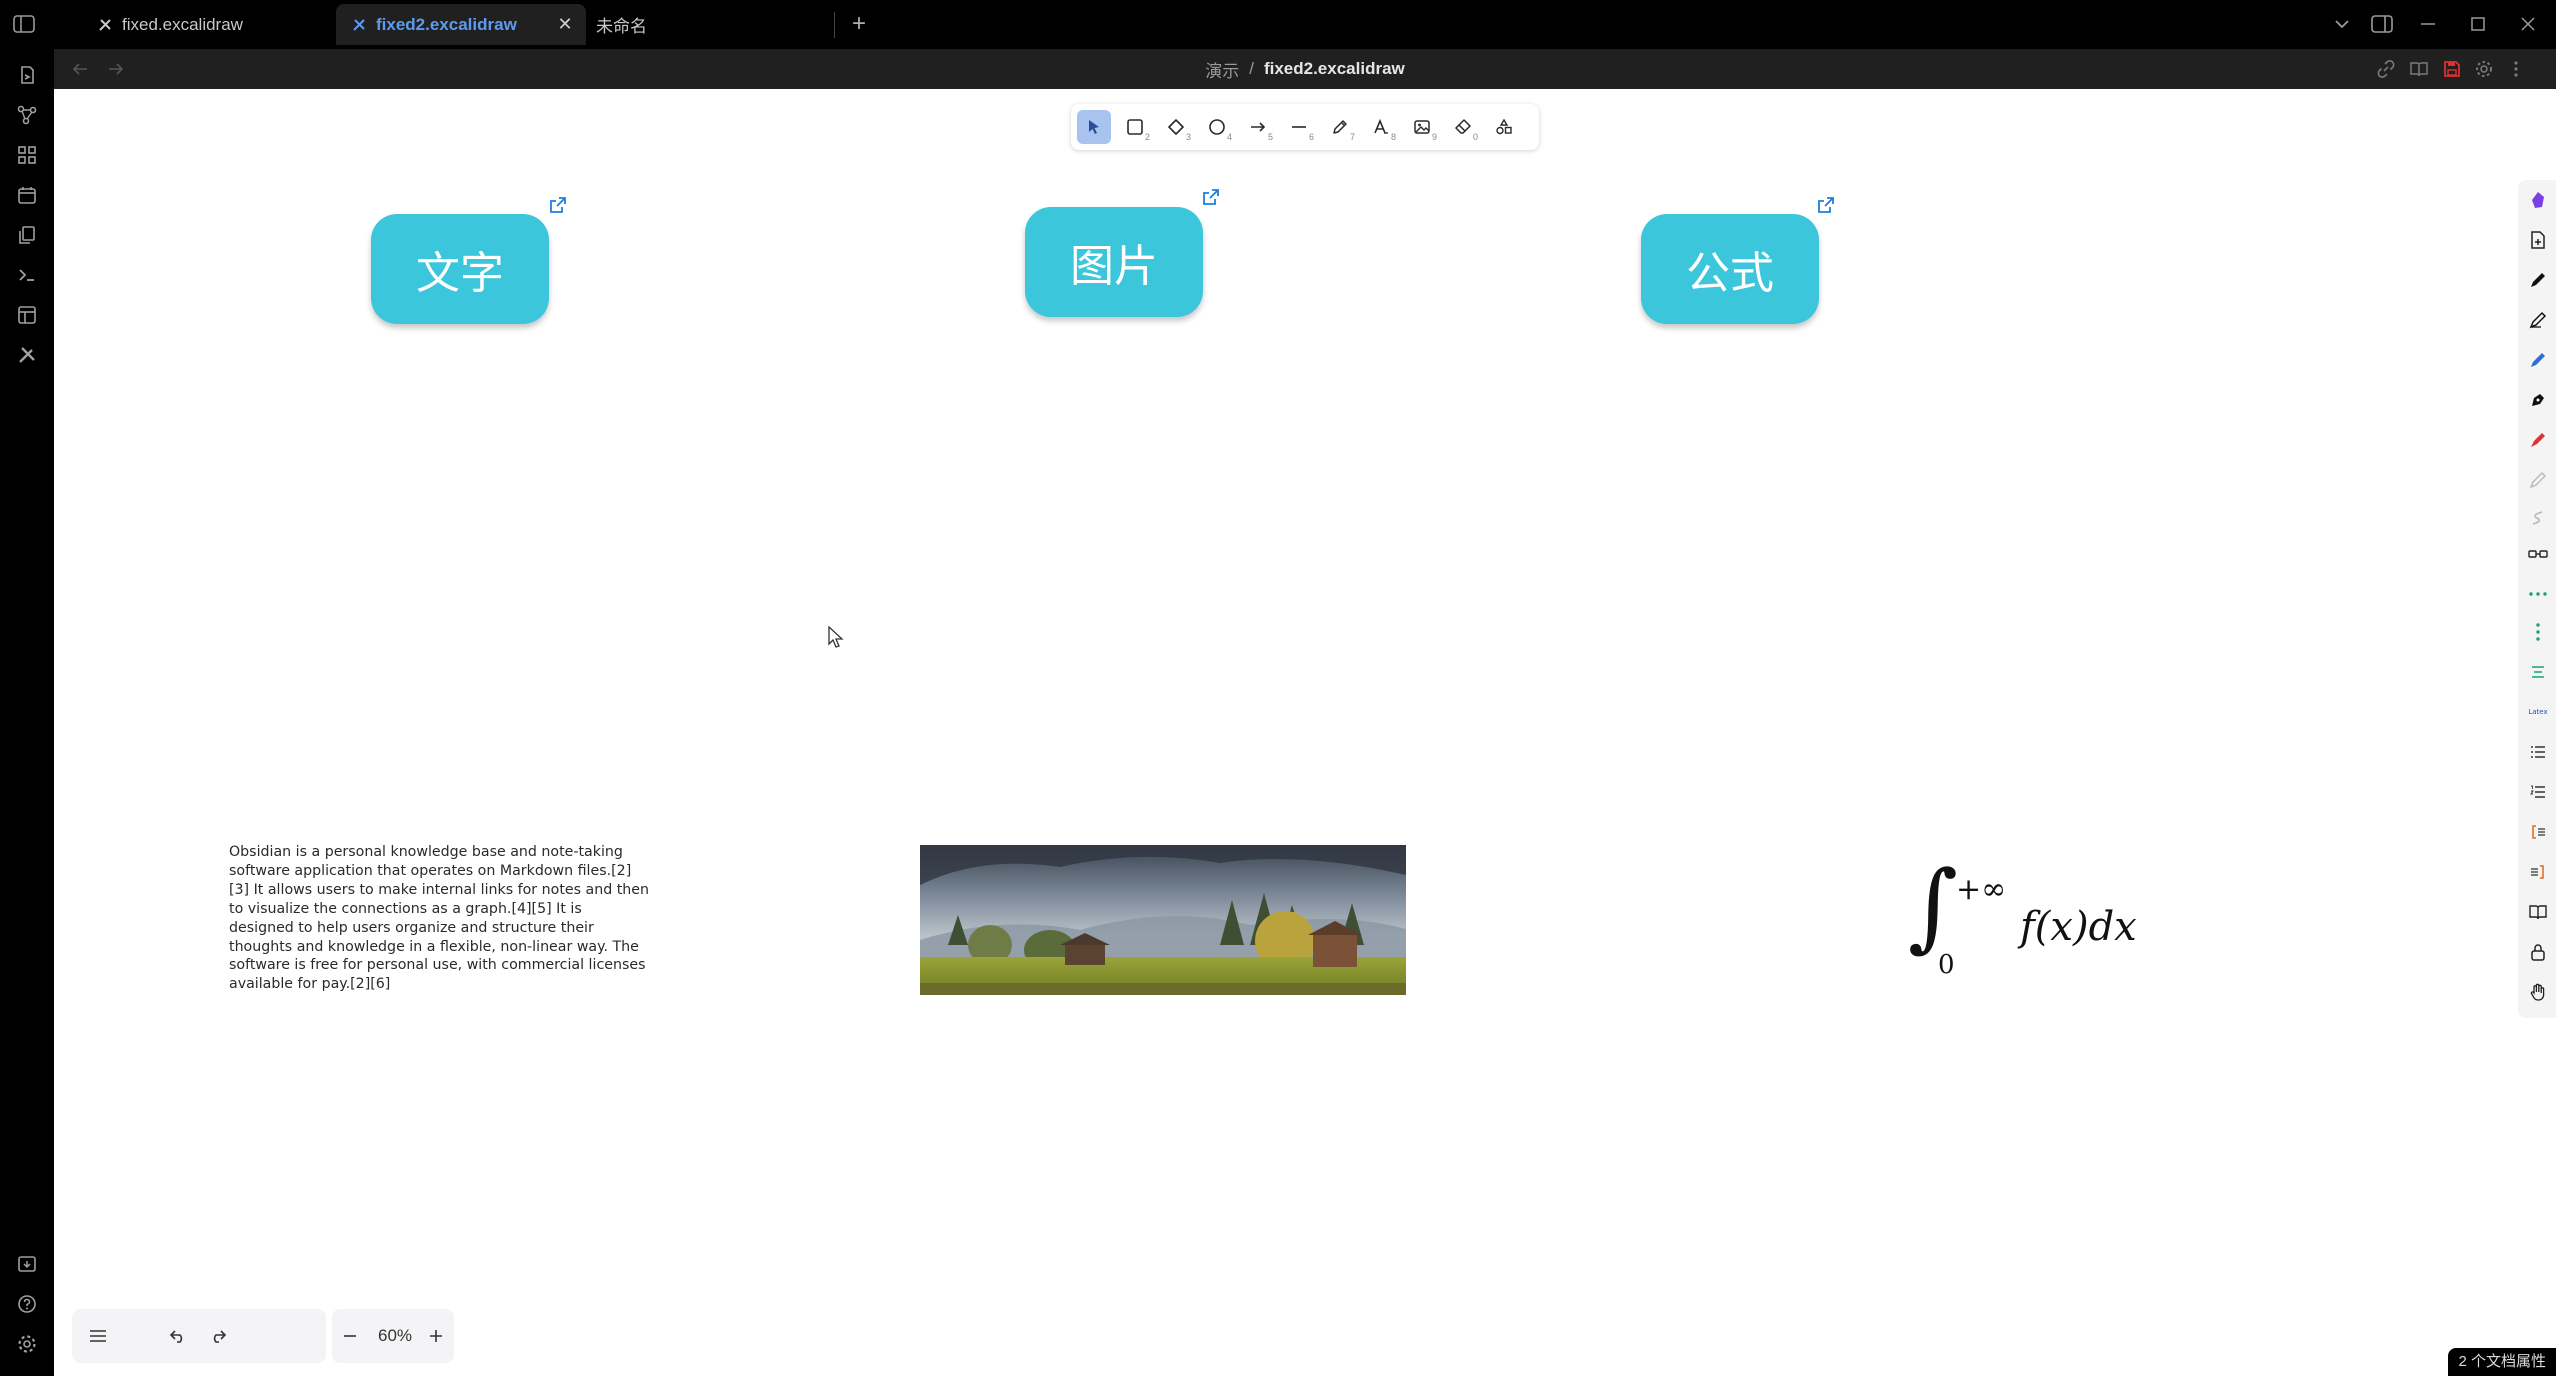  I want to click on breadcrumb-file: fixed2.excalidraw, so click(1334, 69).